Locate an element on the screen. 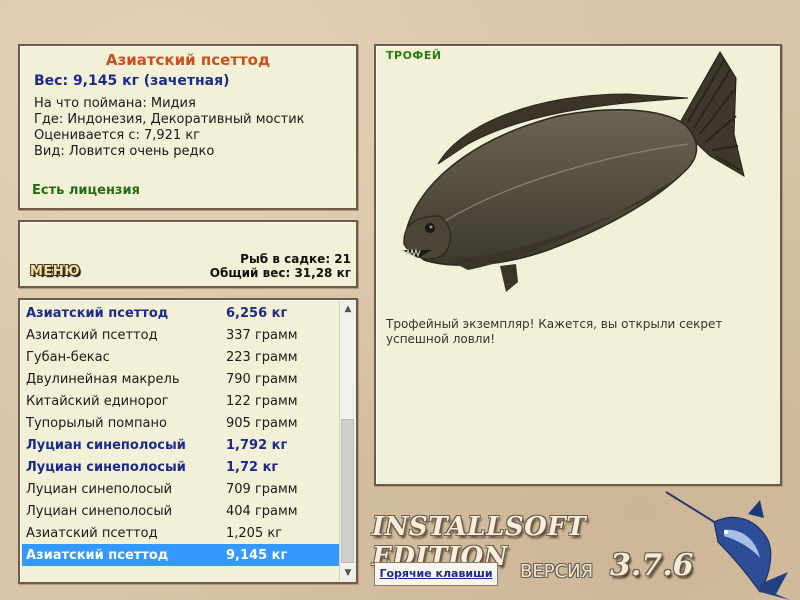  valuation-info: Оценивается с: 7,921 кг is located at coordinates (117, 135).